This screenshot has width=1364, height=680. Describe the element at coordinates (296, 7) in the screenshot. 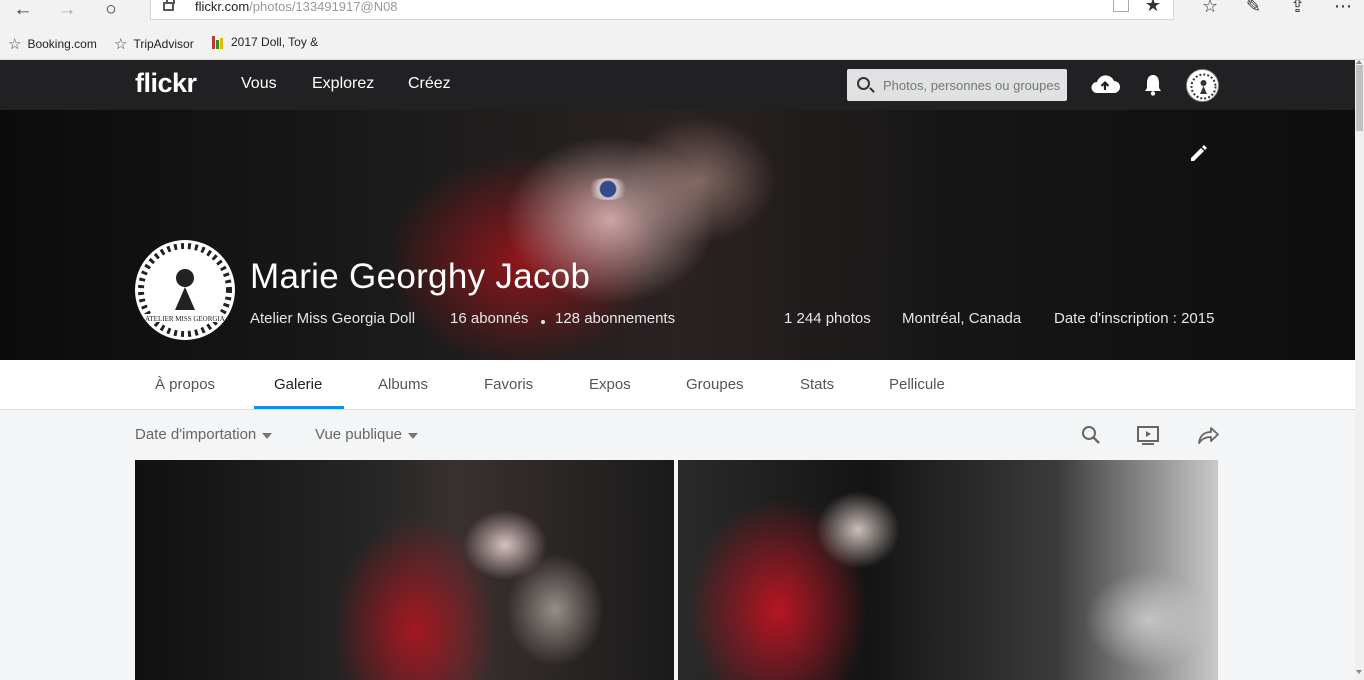

I see `url-text: flickr.com/photos/133491917@N08` at that location.